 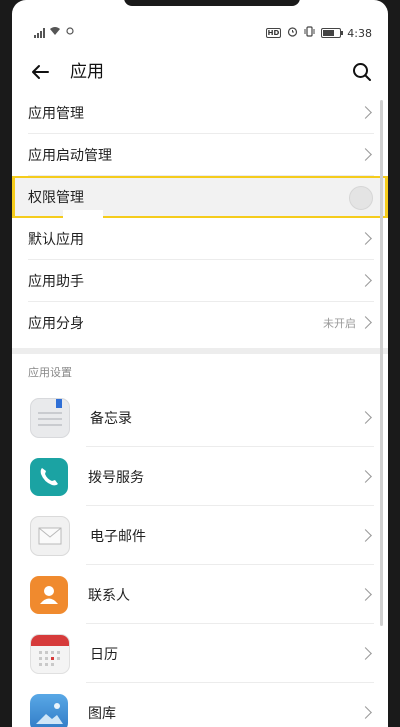 What do you see at coordinates (116, 477) in the screenshot?
I see `app-label: 拨号服务` at bounding box center [116, 477].